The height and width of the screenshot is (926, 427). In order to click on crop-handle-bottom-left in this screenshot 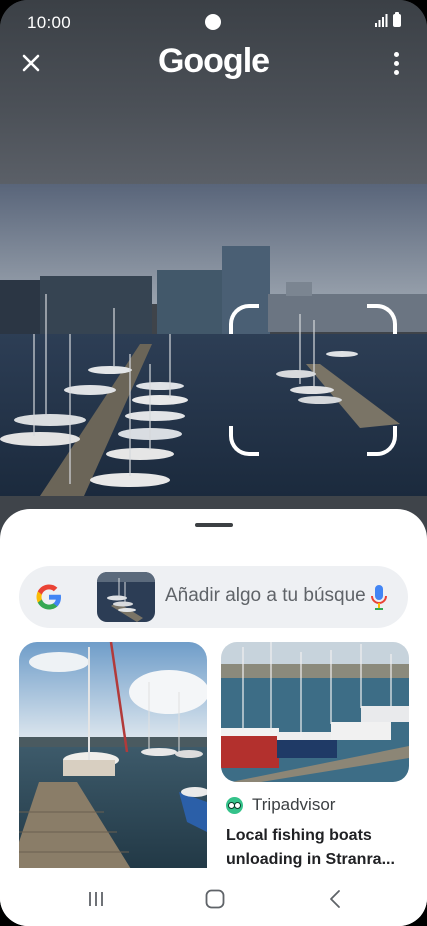, I will do `click(244, 441)`.